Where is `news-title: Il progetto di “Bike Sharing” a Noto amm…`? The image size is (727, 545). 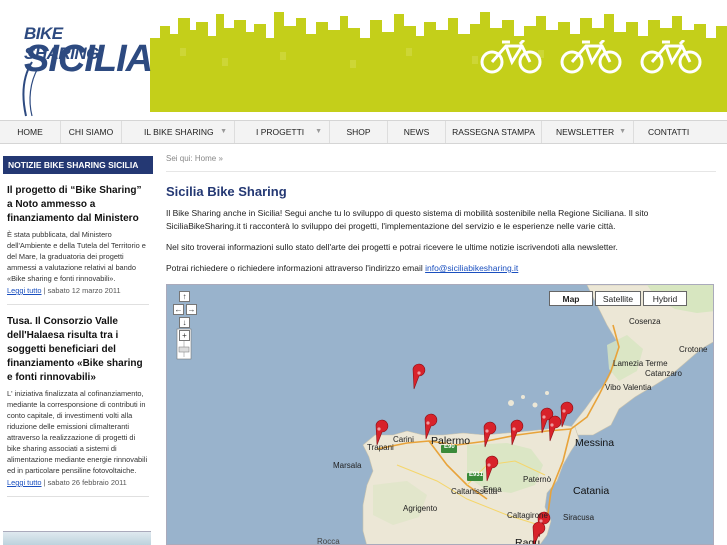
news-title: Il progetto di “Bike Sharing” a Noto amm… is located at coordinates (78, 205).